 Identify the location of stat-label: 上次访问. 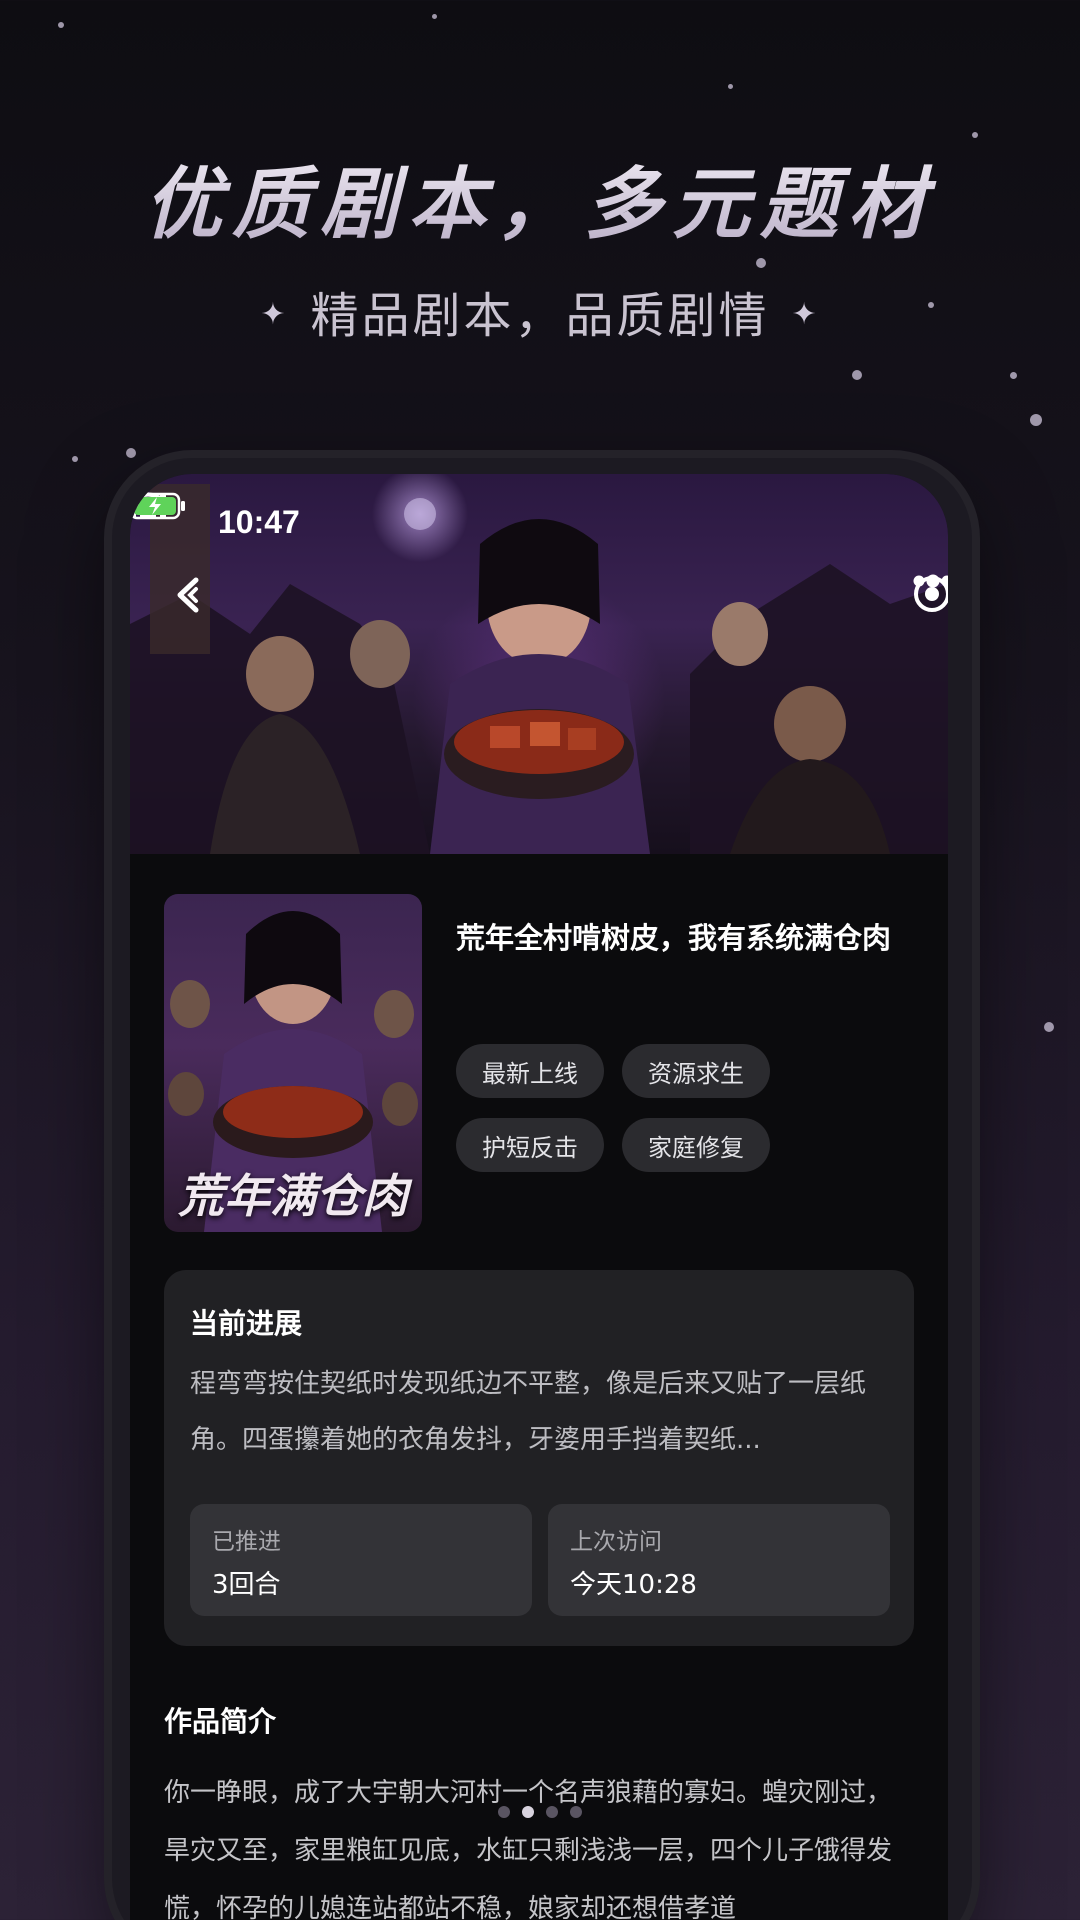
(616, 1542).